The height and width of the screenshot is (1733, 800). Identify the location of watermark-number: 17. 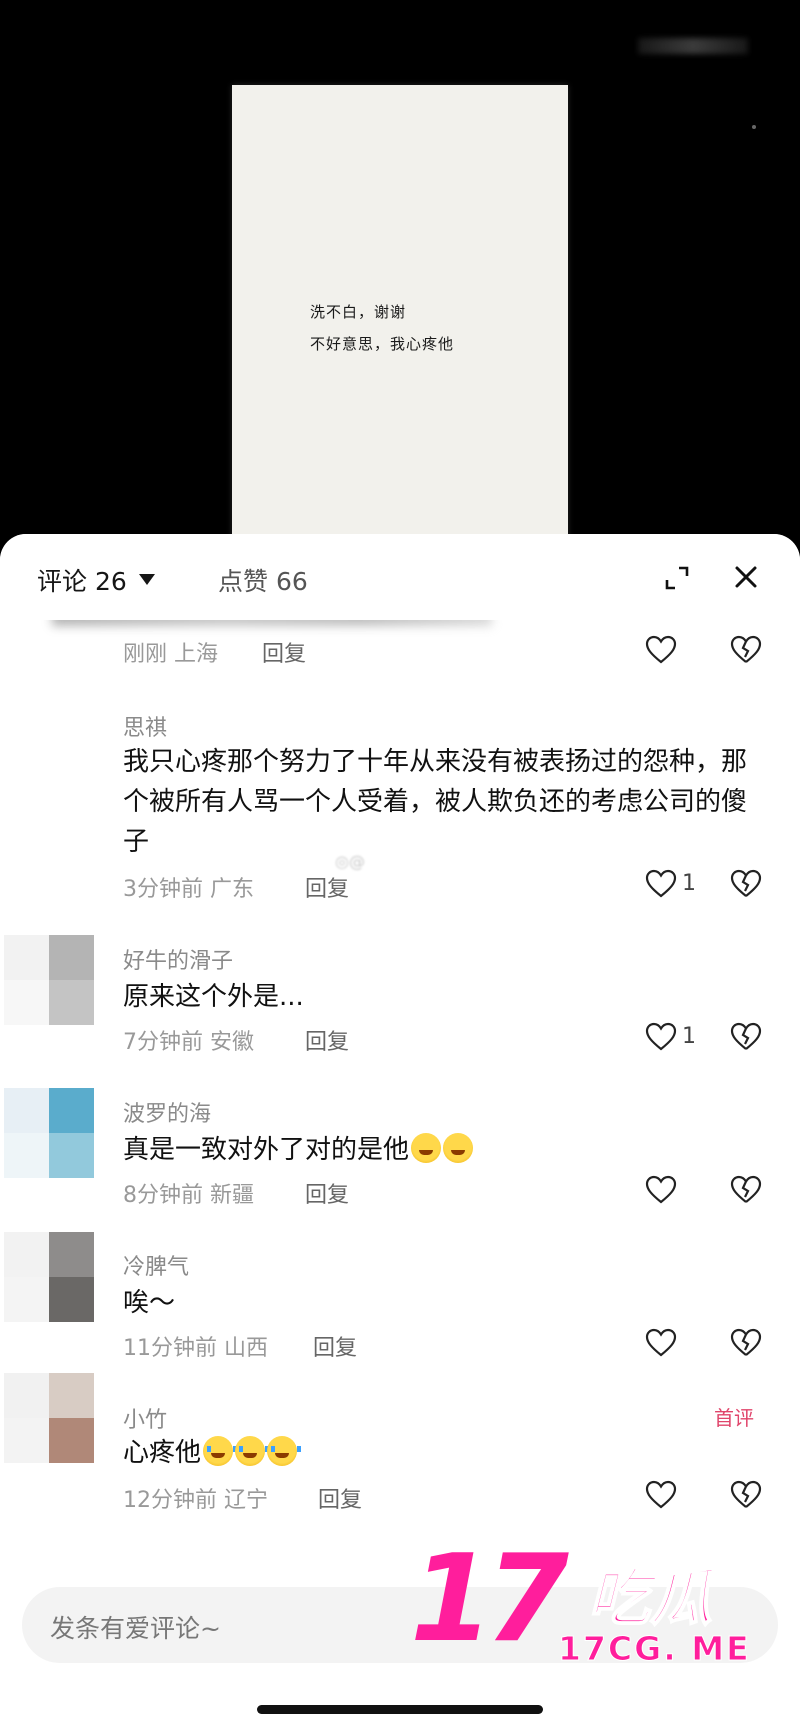
(489, 1599).